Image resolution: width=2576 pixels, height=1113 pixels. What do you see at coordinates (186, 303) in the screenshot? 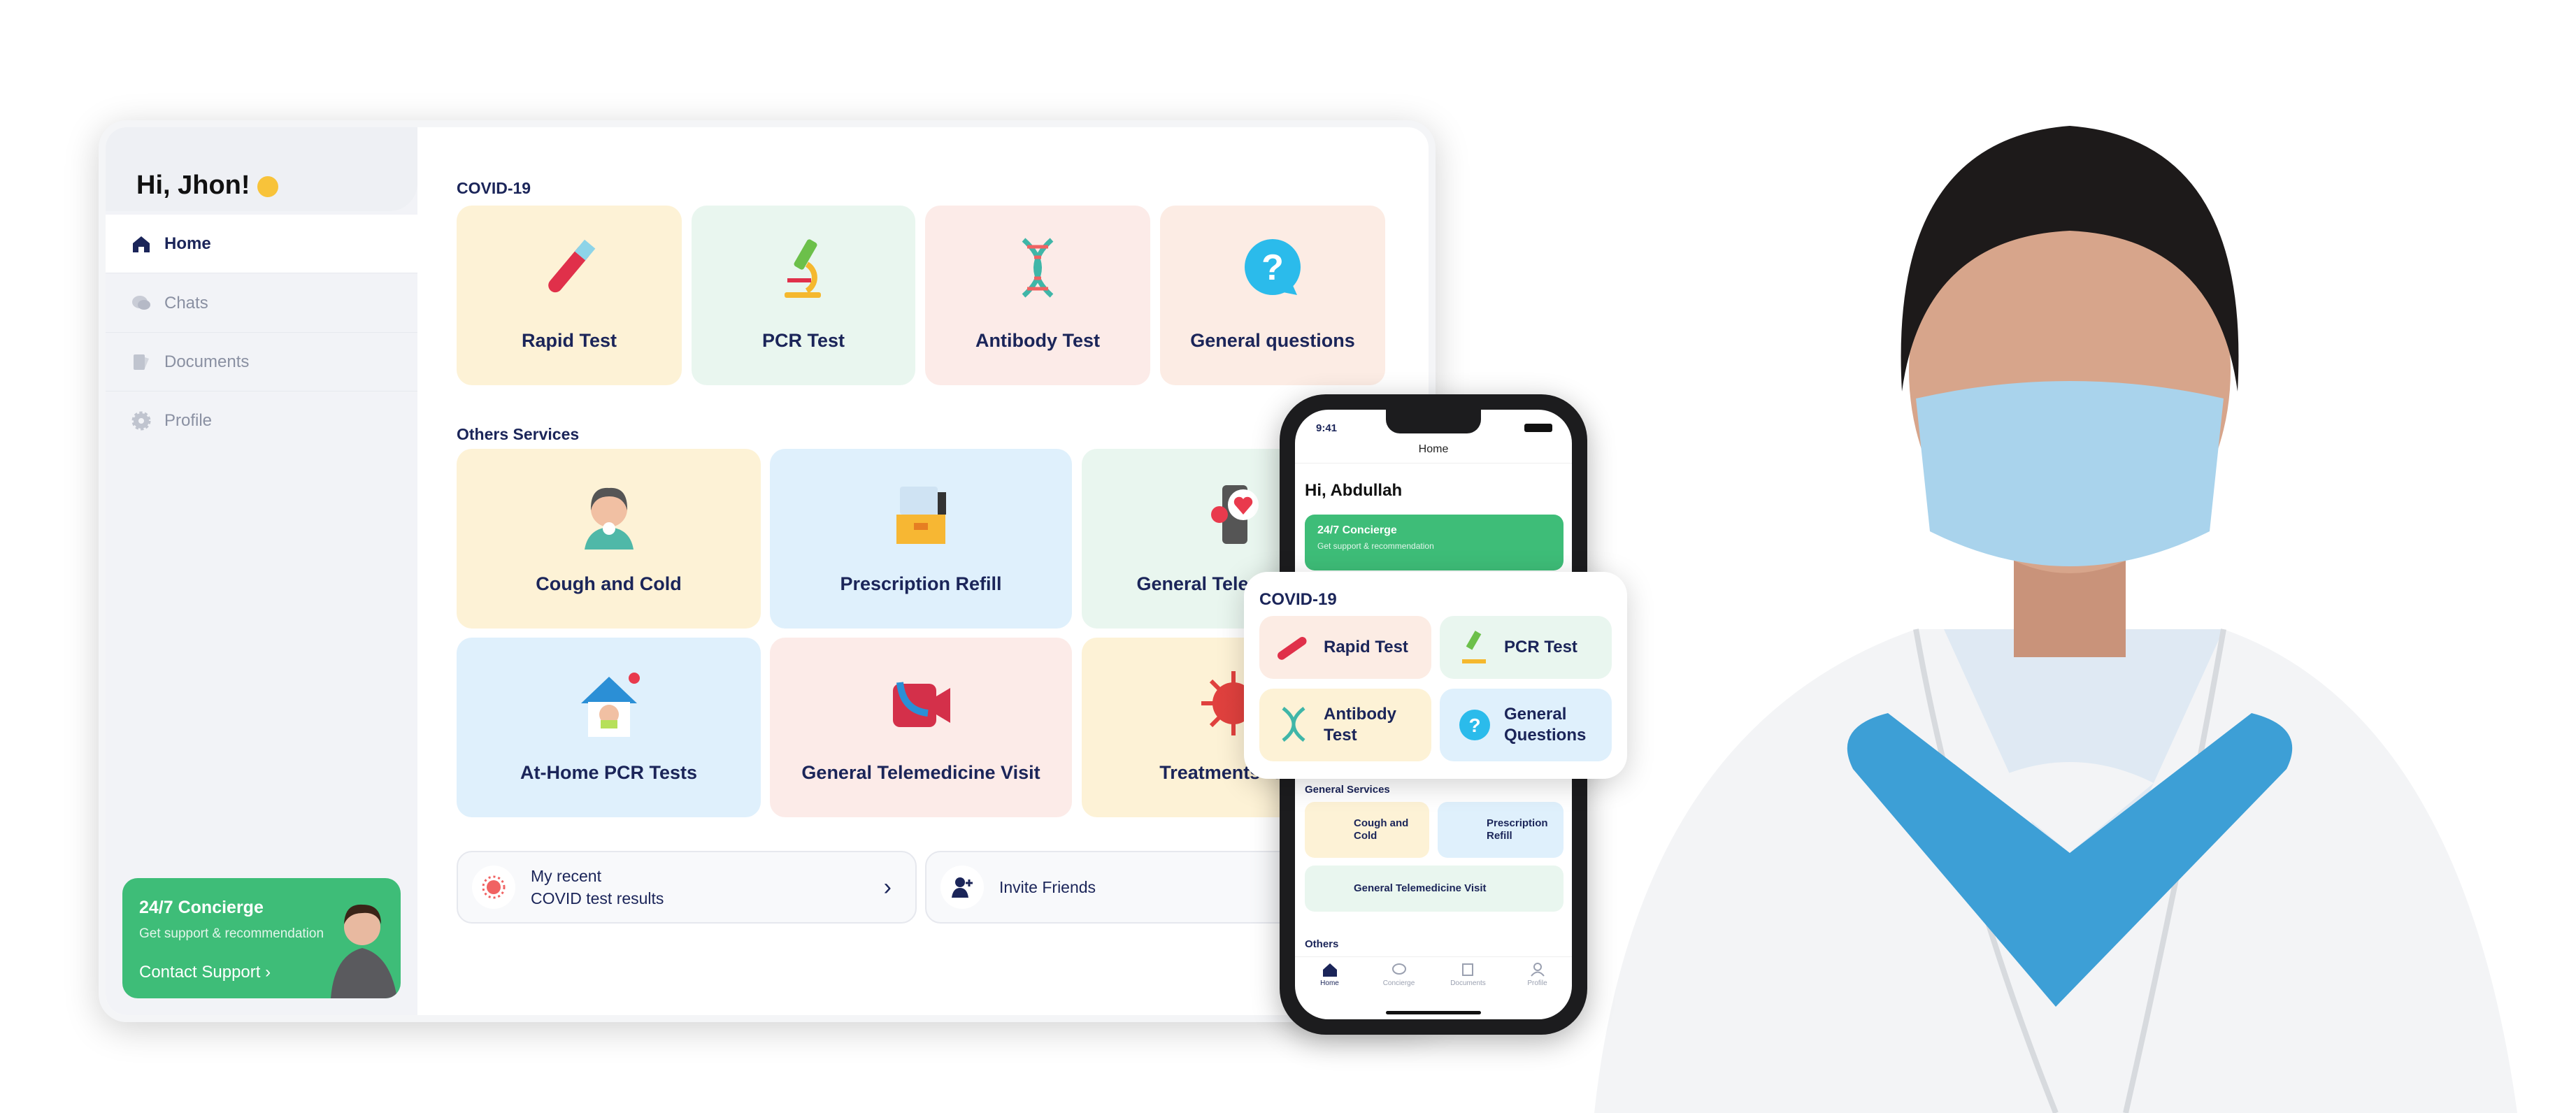
I see `nav-label: Chats` at bounding box center [186, 303].